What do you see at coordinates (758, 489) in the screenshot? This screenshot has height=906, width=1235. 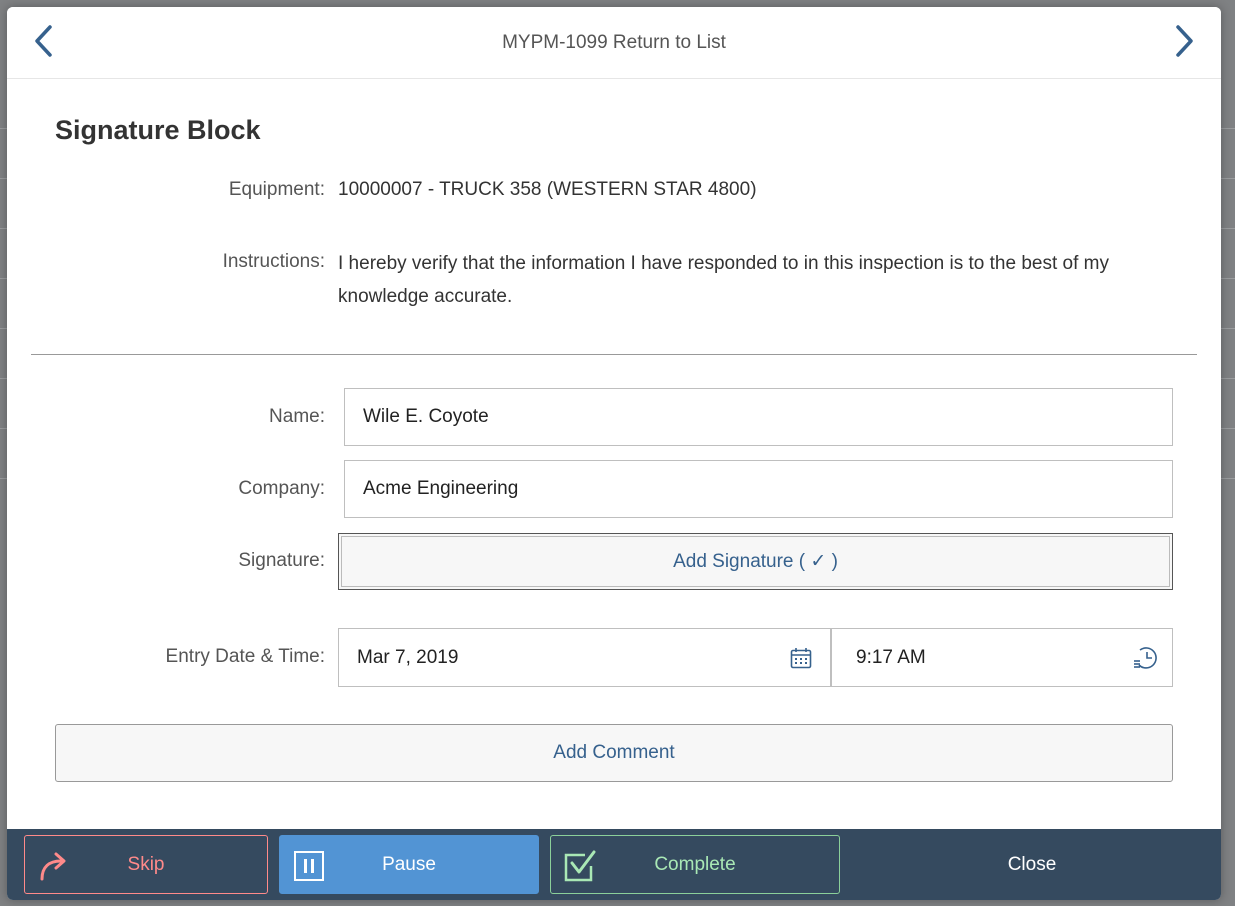 I see `company-input: Acme Engineering` at bounding box center [758, 489].